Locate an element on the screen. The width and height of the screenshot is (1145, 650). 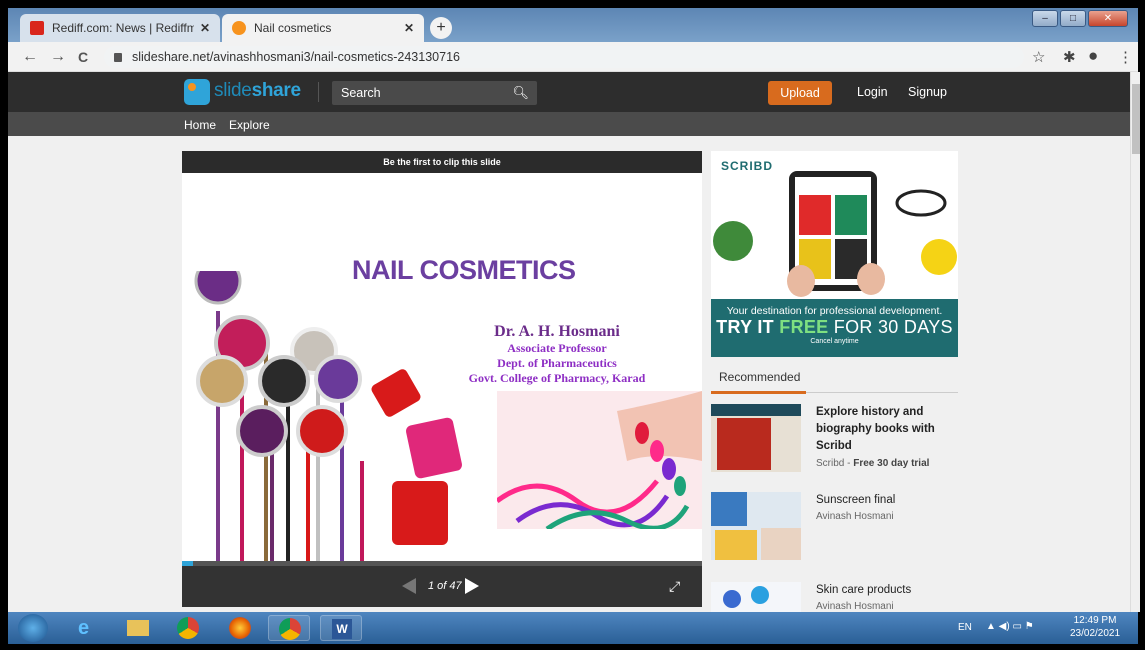
recommended-item: Skin care products Avinash Hosmani is located at coordinates (834, 597).